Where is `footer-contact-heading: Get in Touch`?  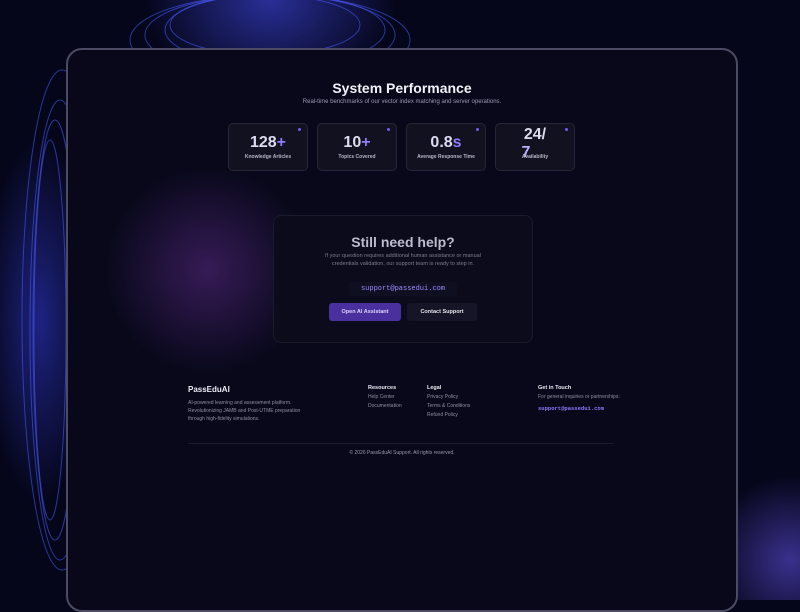 footer-contact-heading: Get in Touch is located at coordinates (555, 388).